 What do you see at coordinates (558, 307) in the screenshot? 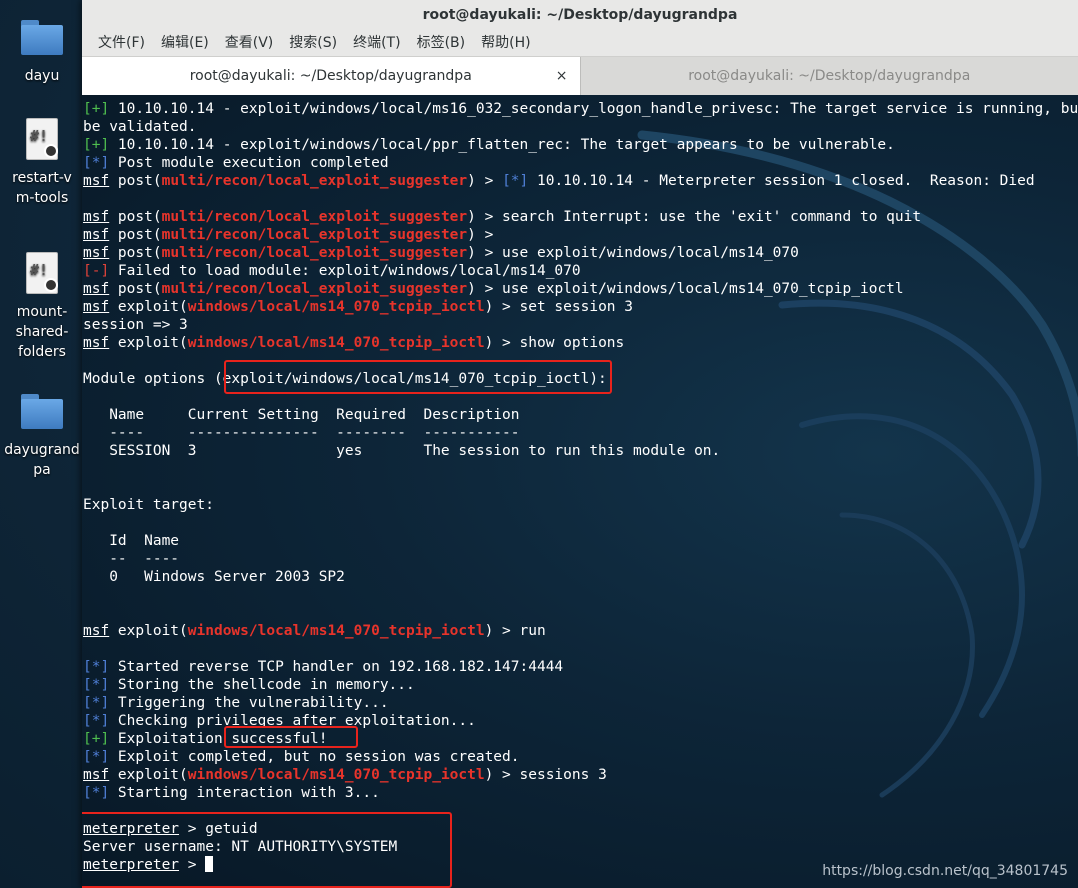
I see `terminal-text: ) > set session 3` at bounding box center [558, 307].